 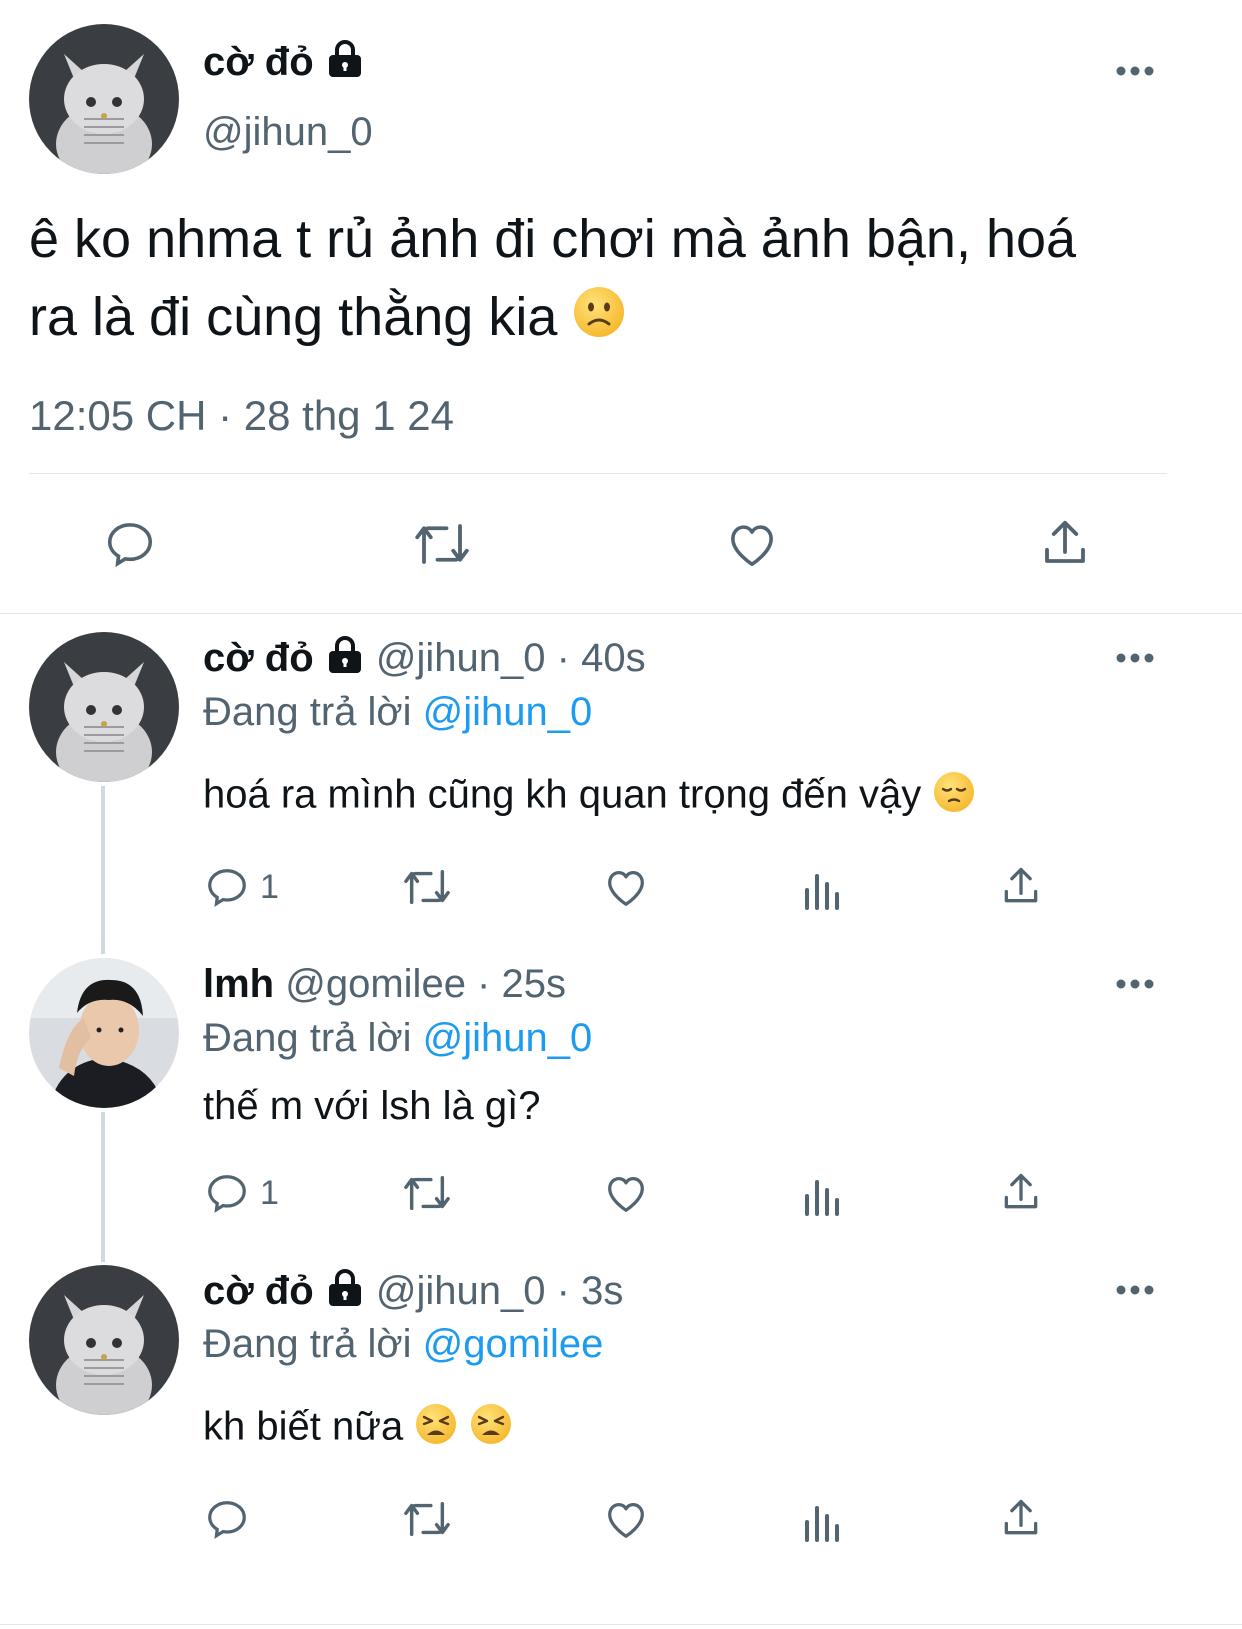 I want to click on handle: @jihun_0, so click(x=288, y=132).